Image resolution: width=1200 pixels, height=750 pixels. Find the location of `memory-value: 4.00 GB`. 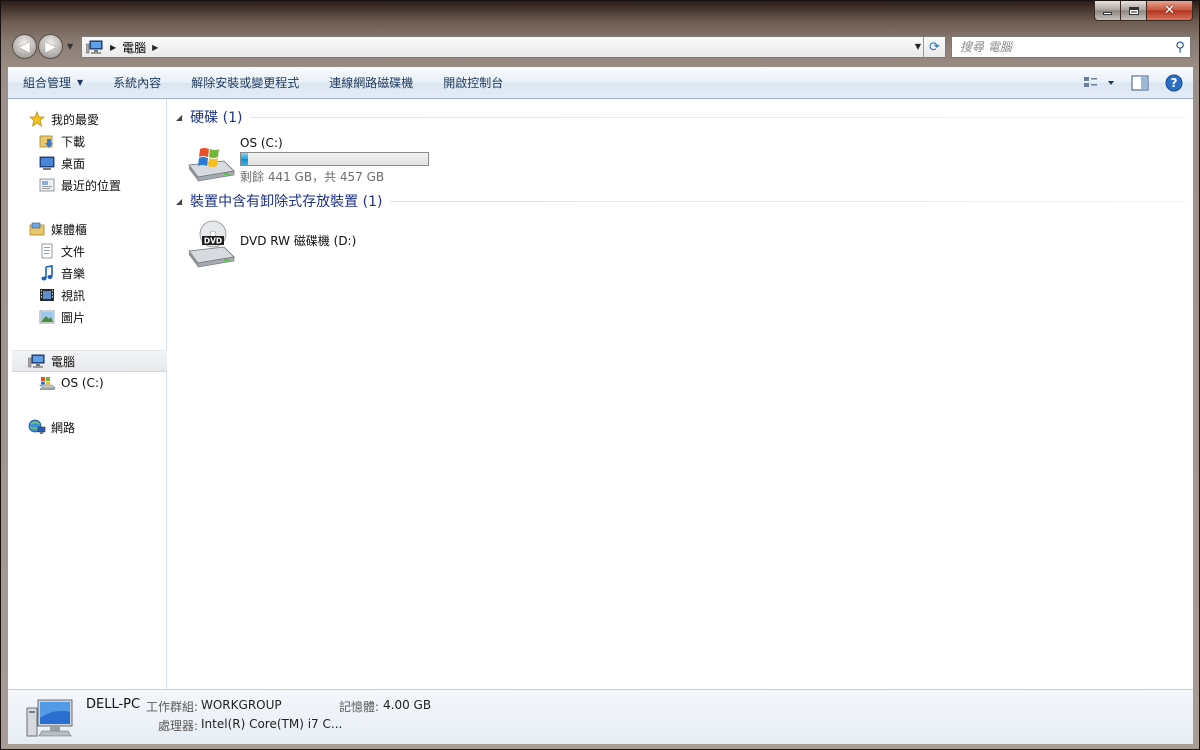

memory-value: 4.00 GB is located at coordinates (407, 705).